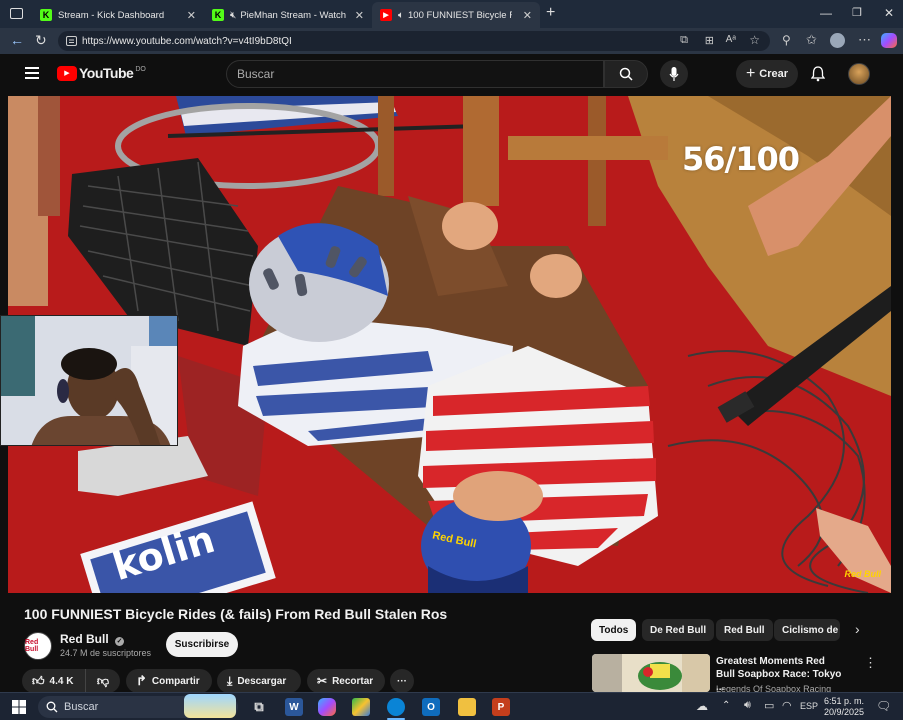 This screenshot has height=720, width=903. Describe the element at coordinates (807, 630) in the screenshot. I see `chip-ciclismo: Ciclismo de` at that location.